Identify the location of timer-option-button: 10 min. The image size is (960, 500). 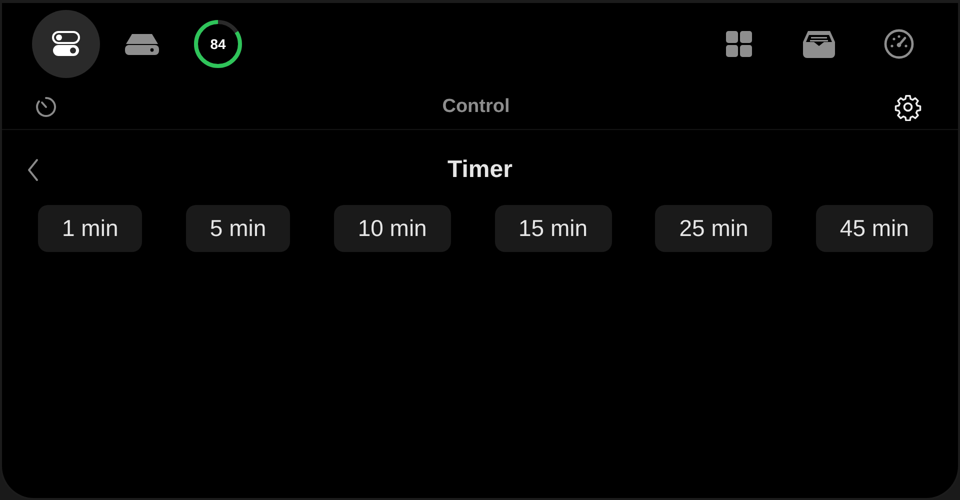
(392, 228).